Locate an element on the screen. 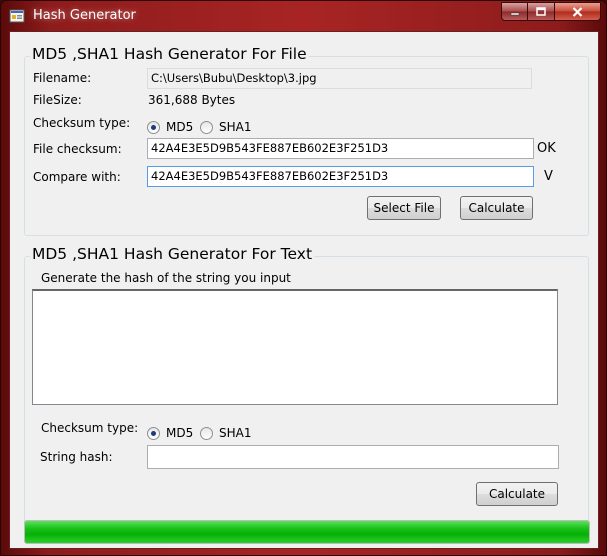  maximize-button is located at coordinates (541, 11).